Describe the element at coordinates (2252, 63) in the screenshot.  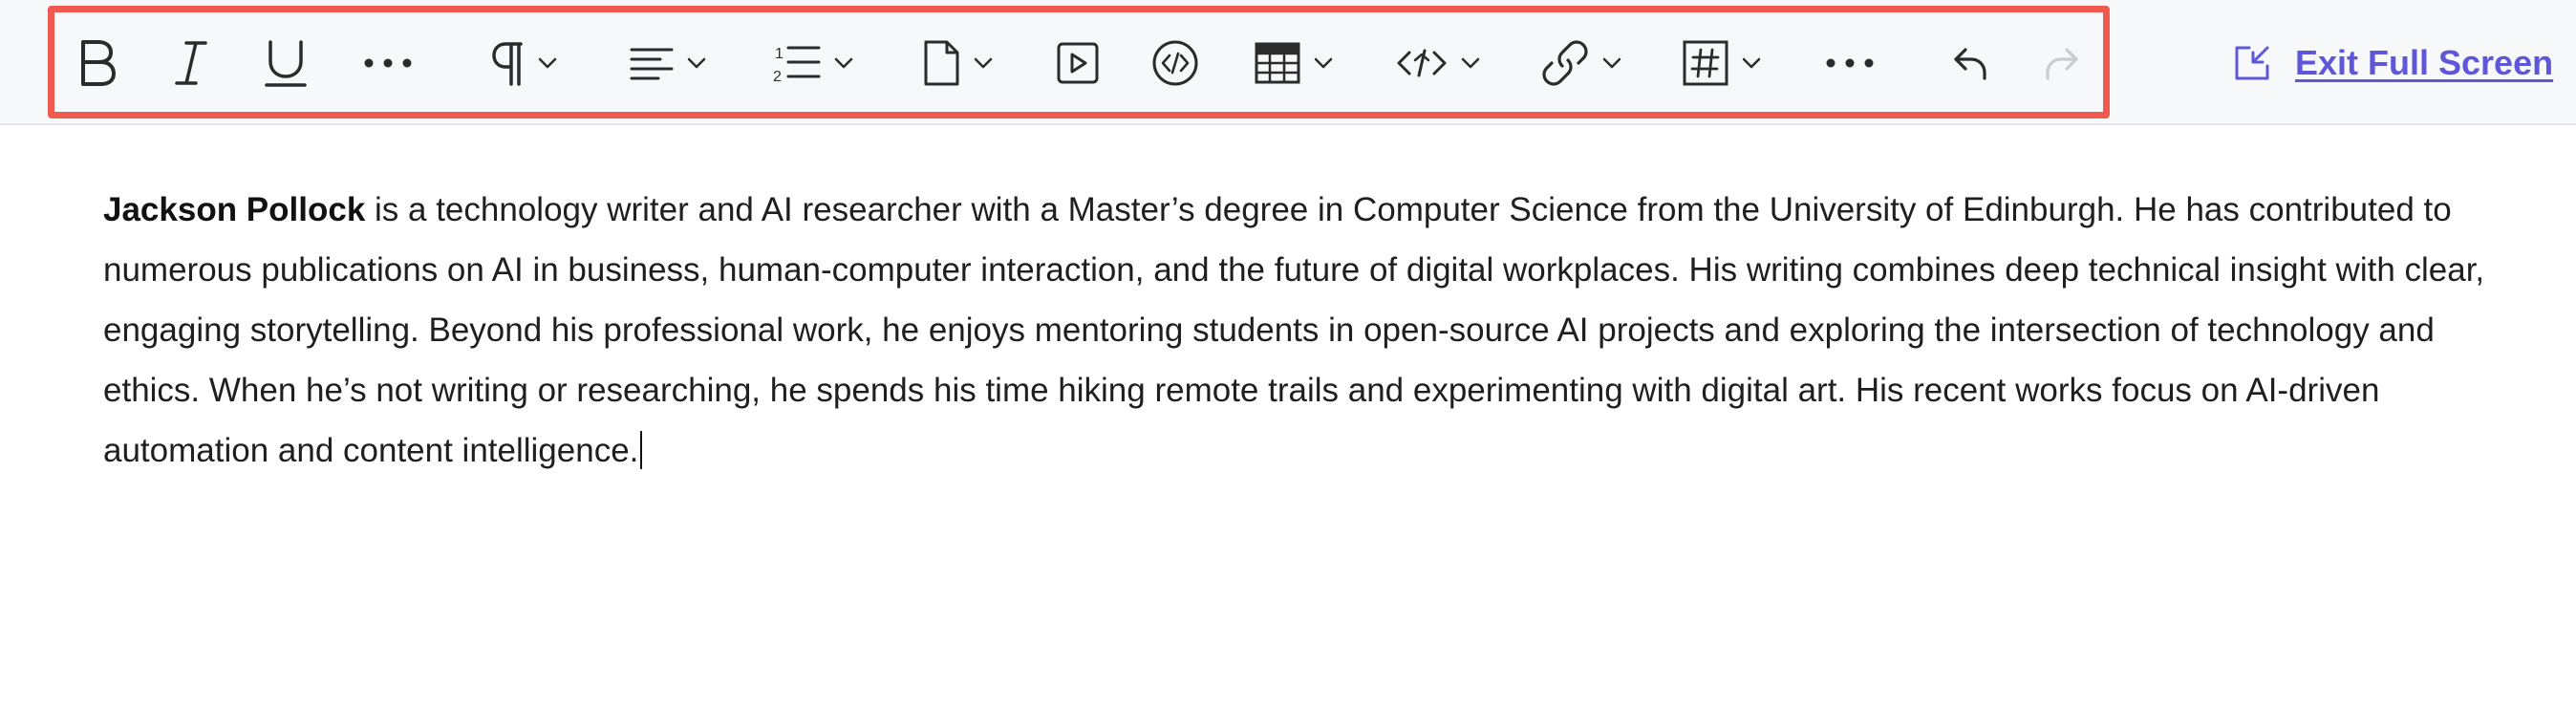
I see `exit-fullscreen-icon` at that location.